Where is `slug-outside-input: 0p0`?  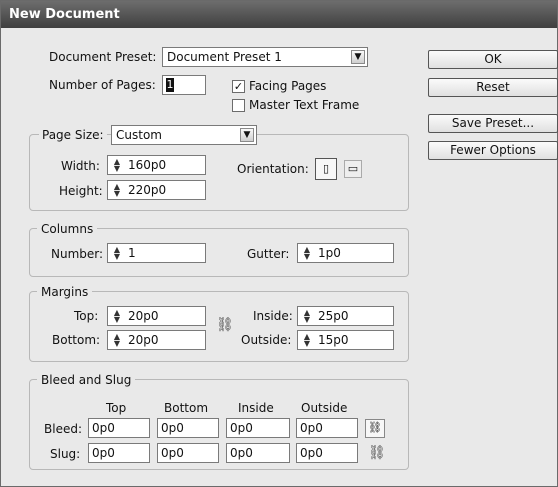 slug-outside-input: 0p0 is located at coordinates (327, 453).